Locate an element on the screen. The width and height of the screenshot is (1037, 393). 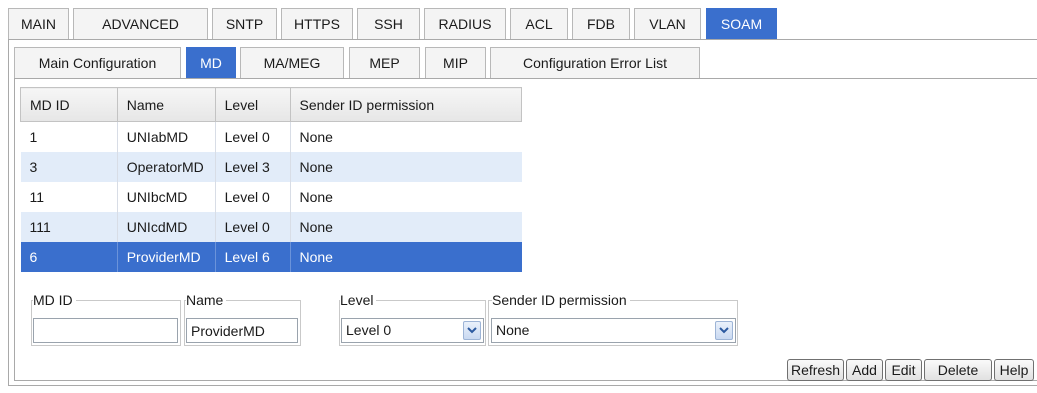
cell-md-id: 6 is located at coordinates (69, 256).